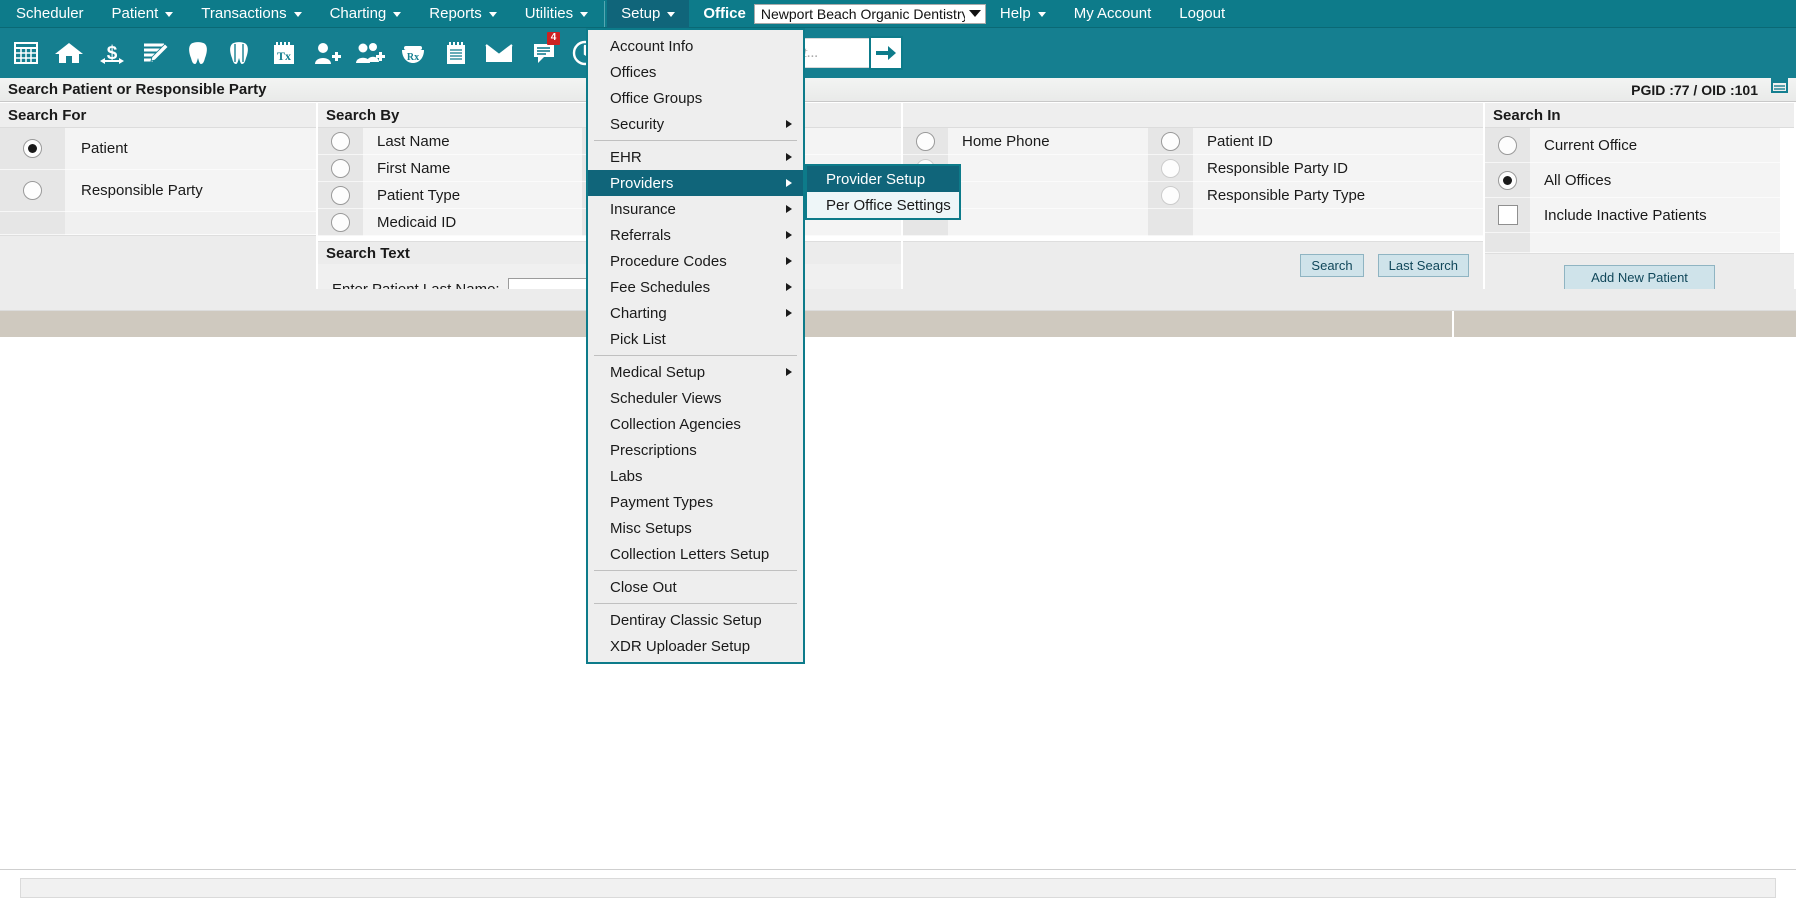 Image resolution: width=1796 pixels, height=905 pixels. I want to click on setup-menu-item-payment-types: Payment Types, so click(695, 502).